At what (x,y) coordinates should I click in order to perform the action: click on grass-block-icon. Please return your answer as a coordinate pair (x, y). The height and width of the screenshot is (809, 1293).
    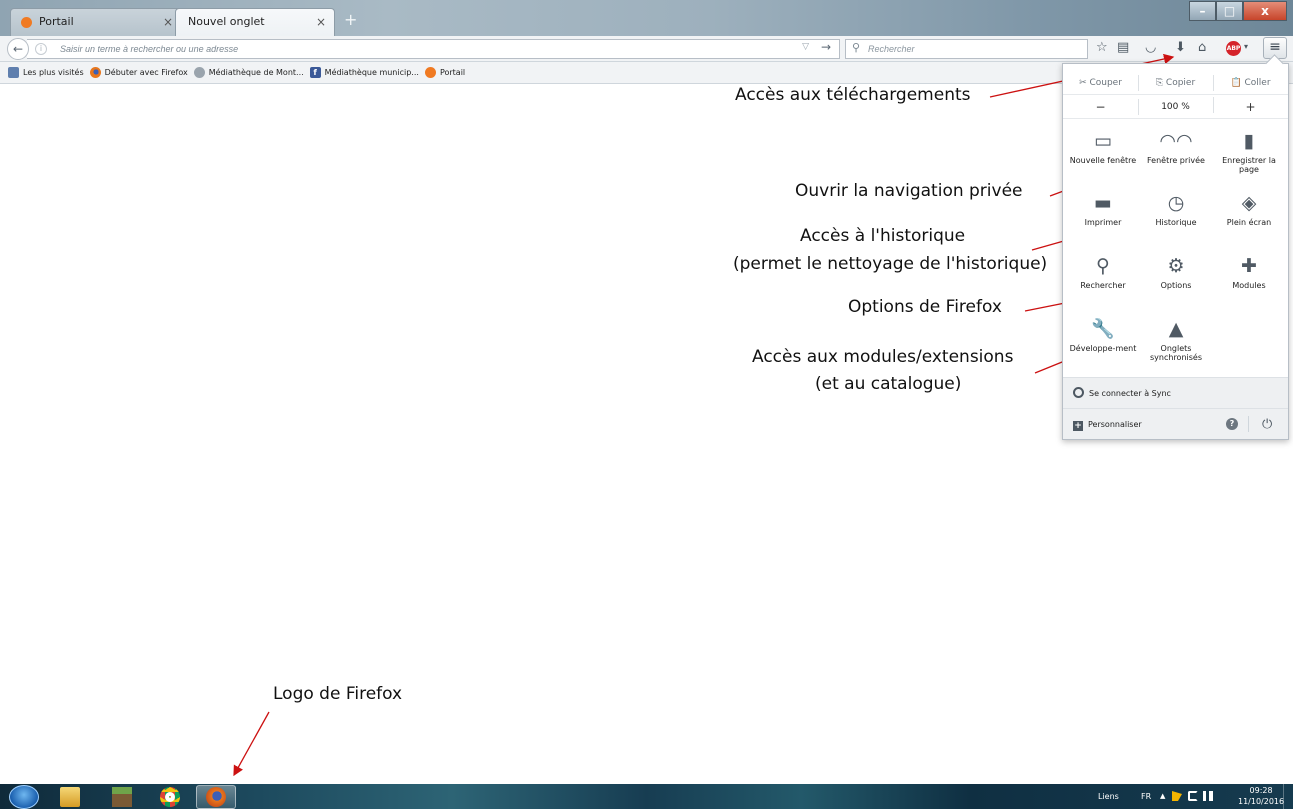
    Looking at the image, I should click on (122, 797).